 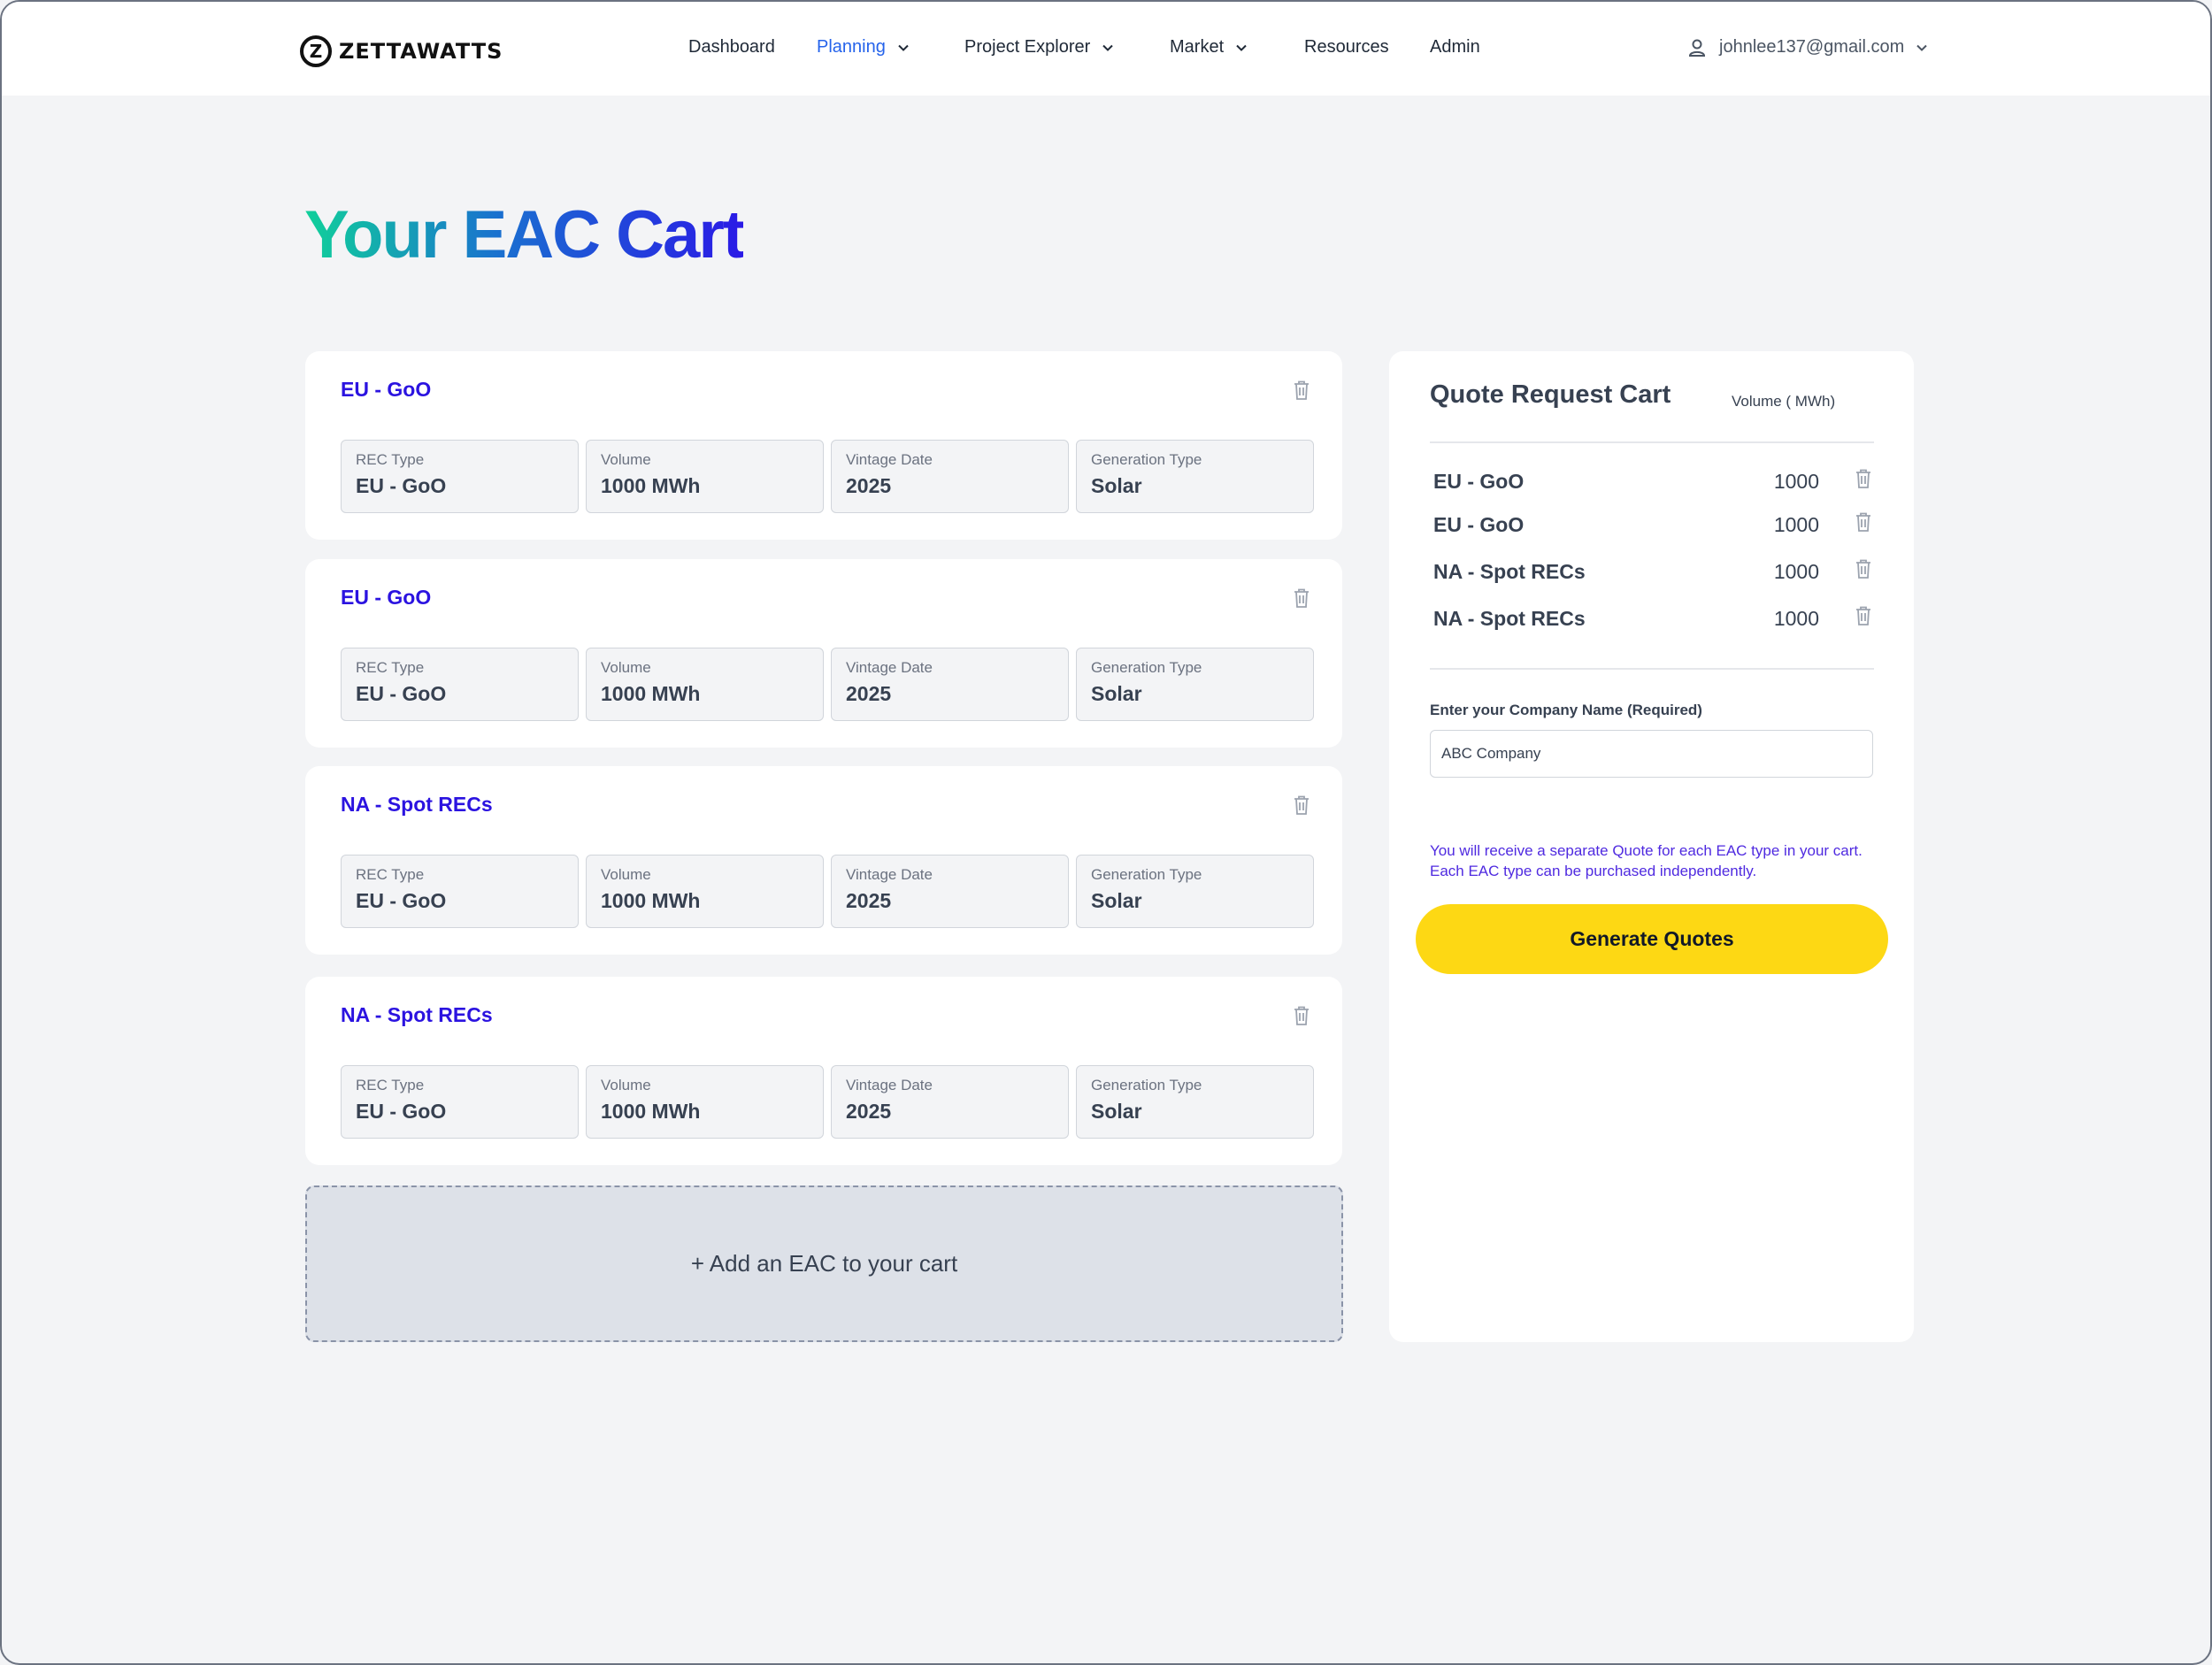 What do you see at coordinates (852, 47) in the screenshot?
I see `nav-planning-label: Planning` at bounding box center [852, 47].